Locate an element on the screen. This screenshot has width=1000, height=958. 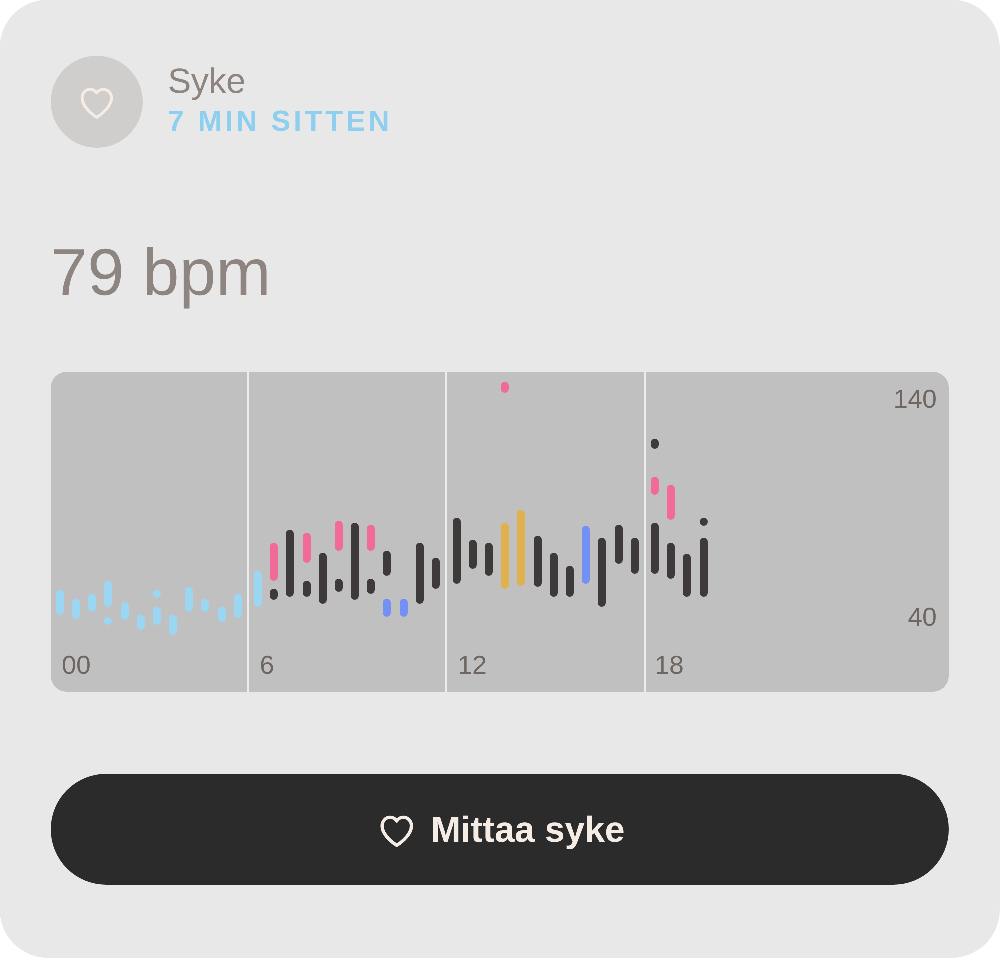
measure-heart-rate-button: Mittaa syke is located at coordinates (500, 829).